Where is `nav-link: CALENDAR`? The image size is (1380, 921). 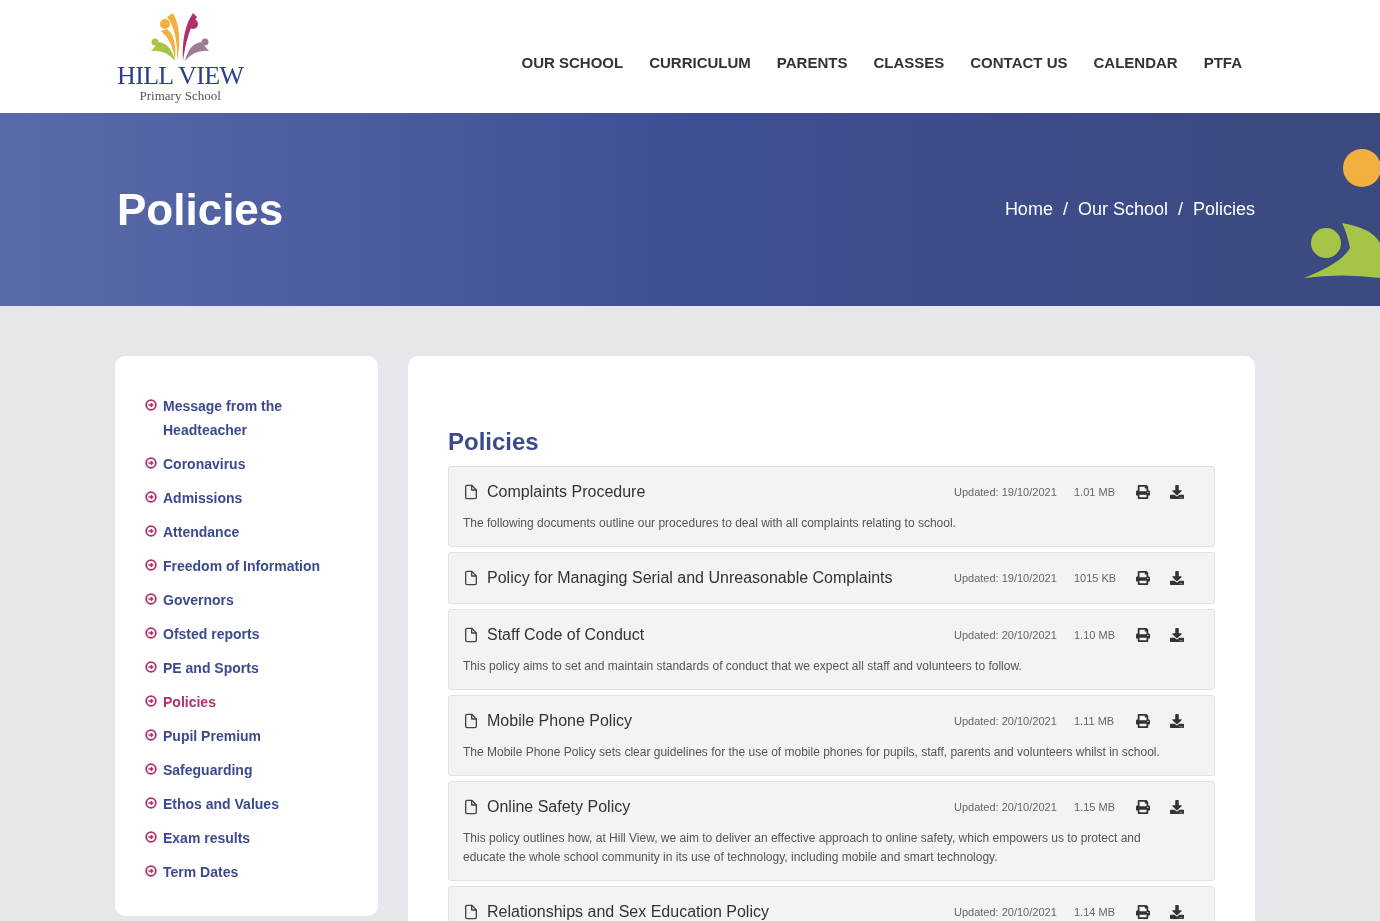
nav-link: CALENDAR is located at coordinates (1135, 63).